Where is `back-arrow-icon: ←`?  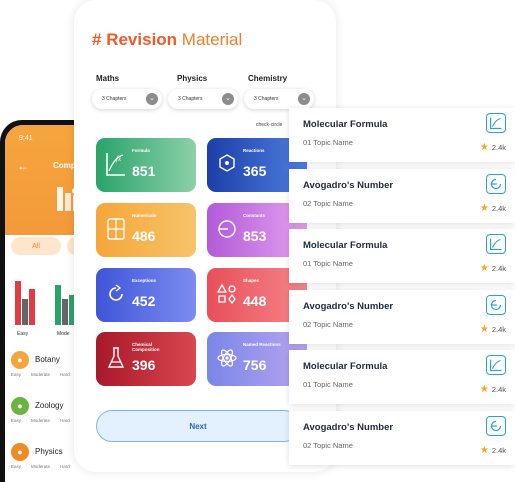 back-arrow-icon: ← is located at coordinates (23, 166).